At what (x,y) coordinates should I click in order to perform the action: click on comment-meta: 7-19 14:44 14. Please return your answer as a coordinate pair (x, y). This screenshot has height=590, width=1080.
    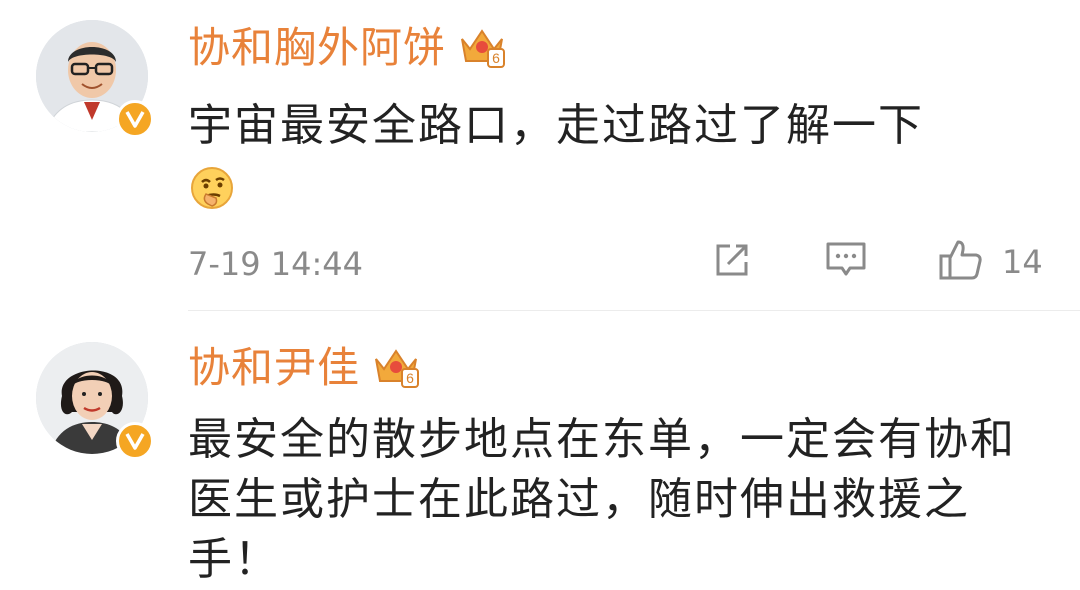
    Looking at the image, I should click on (618, 265).